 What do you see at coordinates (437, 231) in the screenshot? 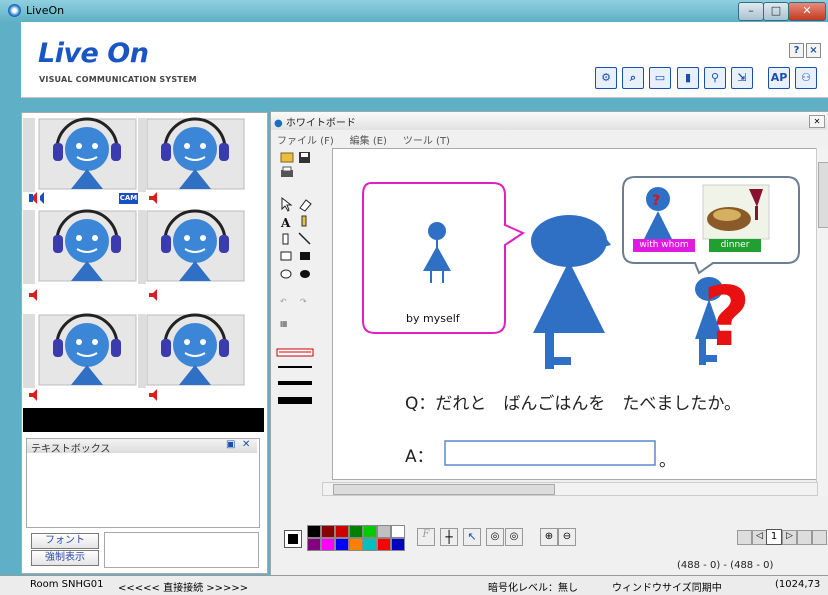
I see `person-head` at bounding box center [437, 231].